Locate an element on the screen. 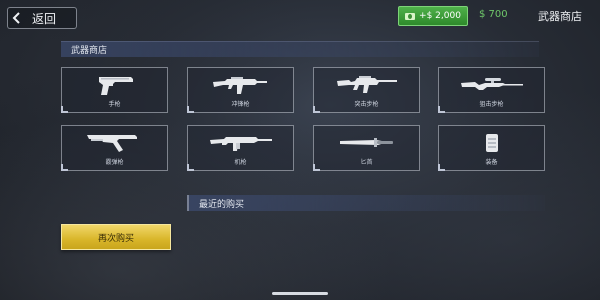 This screenshot has width=600, height=300. item-pistol: 手枪 is located at coordinates (114, 90).